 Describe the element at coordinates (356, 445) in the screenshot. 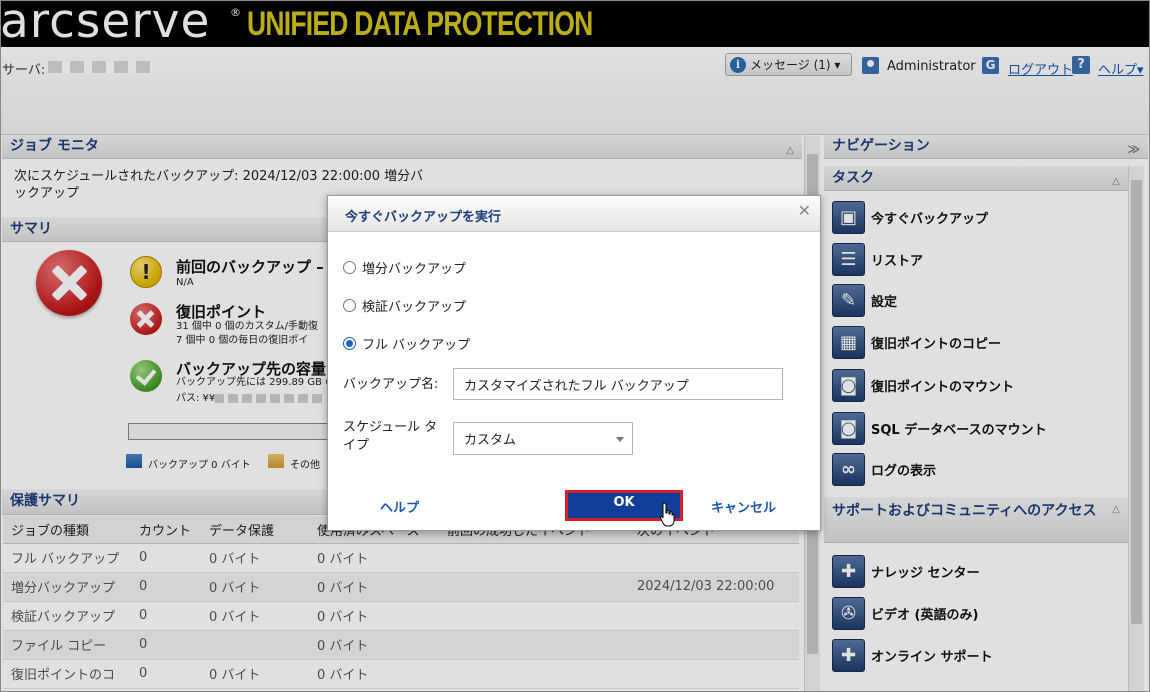

I see `schedule-type-label-line2: イプ` at that location.